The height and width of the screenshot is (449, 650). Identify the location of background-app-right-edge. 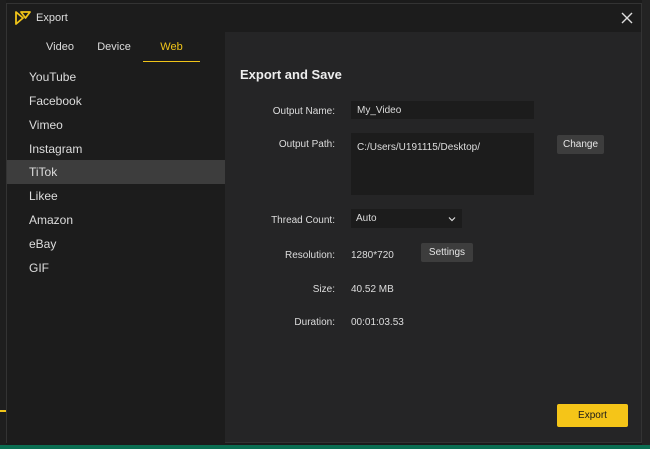
(646, 224).